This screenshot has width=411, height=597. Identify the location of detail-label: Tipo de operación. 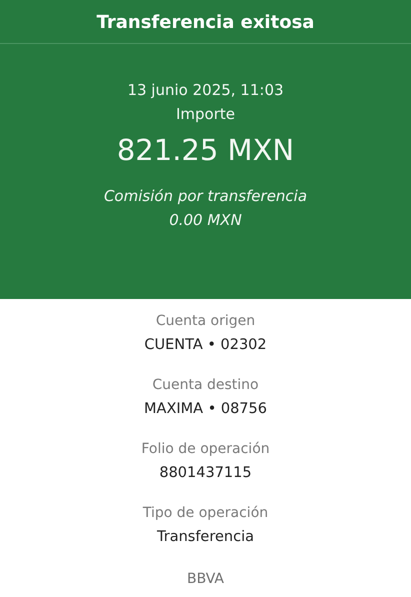
(205, 513).